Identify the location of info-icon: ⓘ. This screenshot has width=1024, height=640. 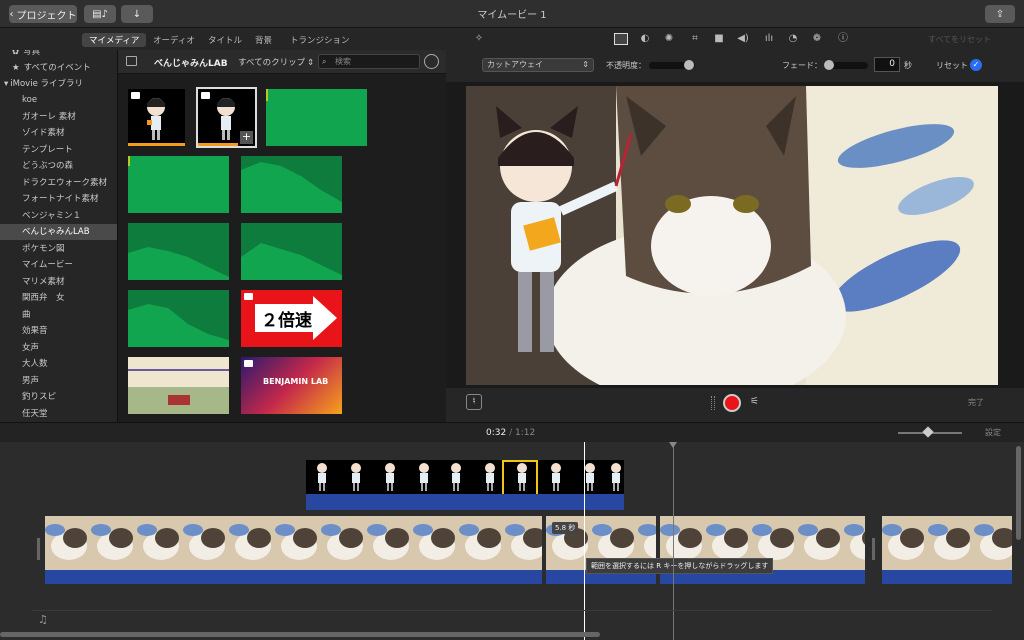
(843, 39).